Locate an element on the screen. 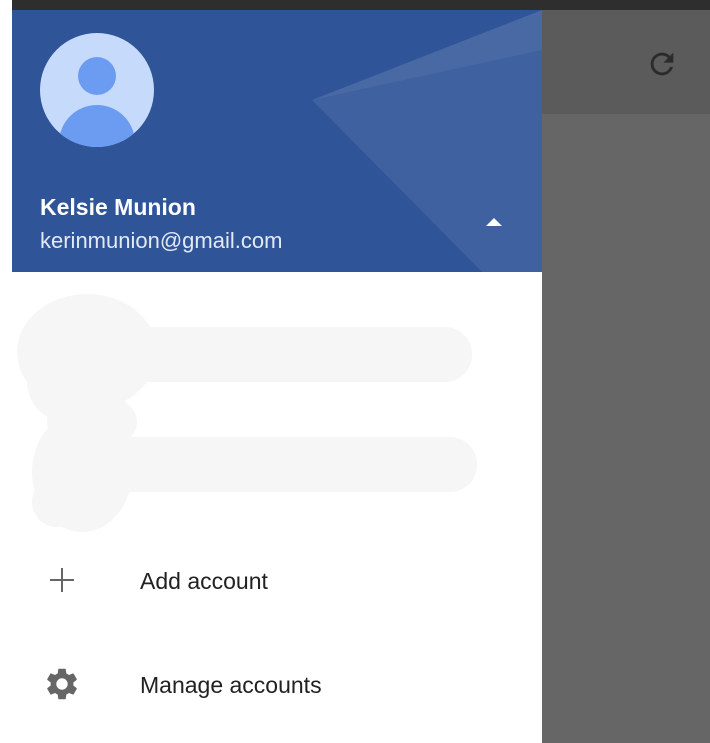 The height and width of the screenshot is (743, 710). avatar is located at coordinates (97, 90).